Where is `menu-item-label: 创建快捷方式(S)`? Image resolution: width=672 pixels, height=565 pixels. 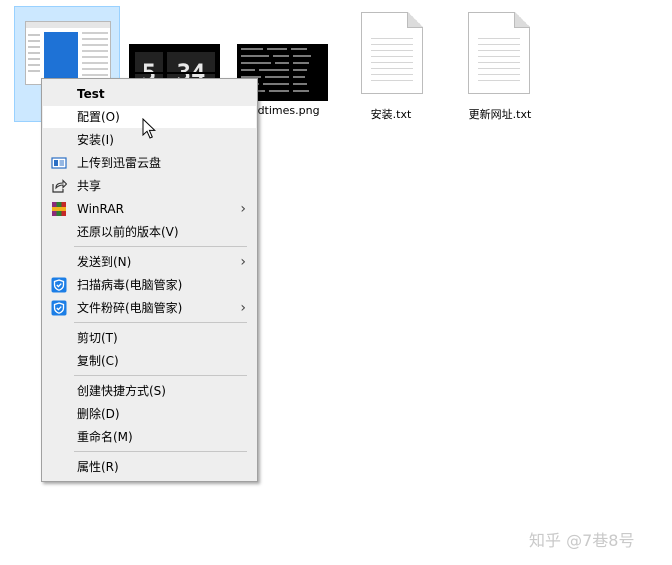
menu-item-label: 创建快捷方式(S) is located at coordinates (121, 391).